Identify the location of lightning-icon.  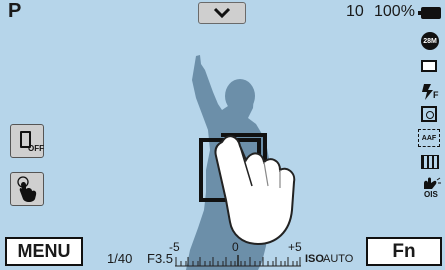
(427, 92).